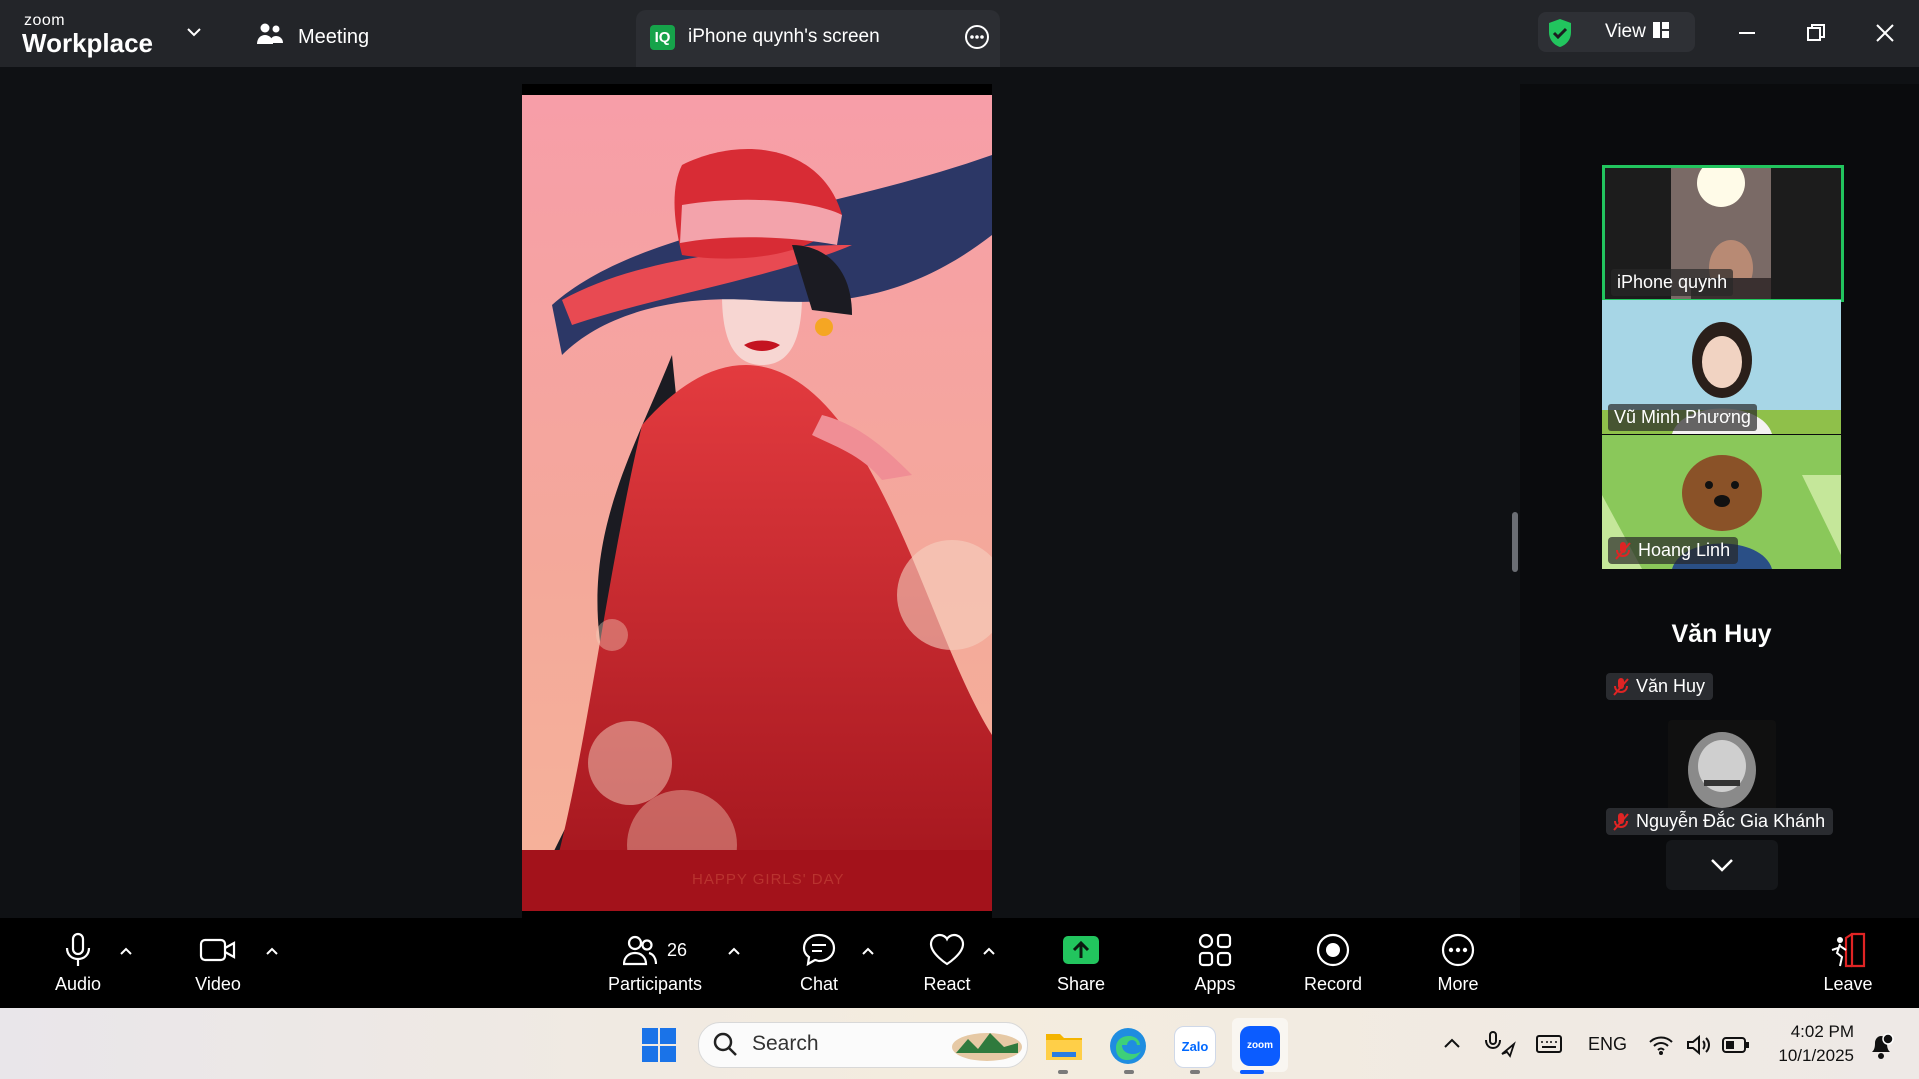 This screenshot has height=1079, width=1919. What do you see at coordinates (1252, 1072) in the screenshot?
I see `zoom-running-indicator` at bounding box center [1252, 1072].